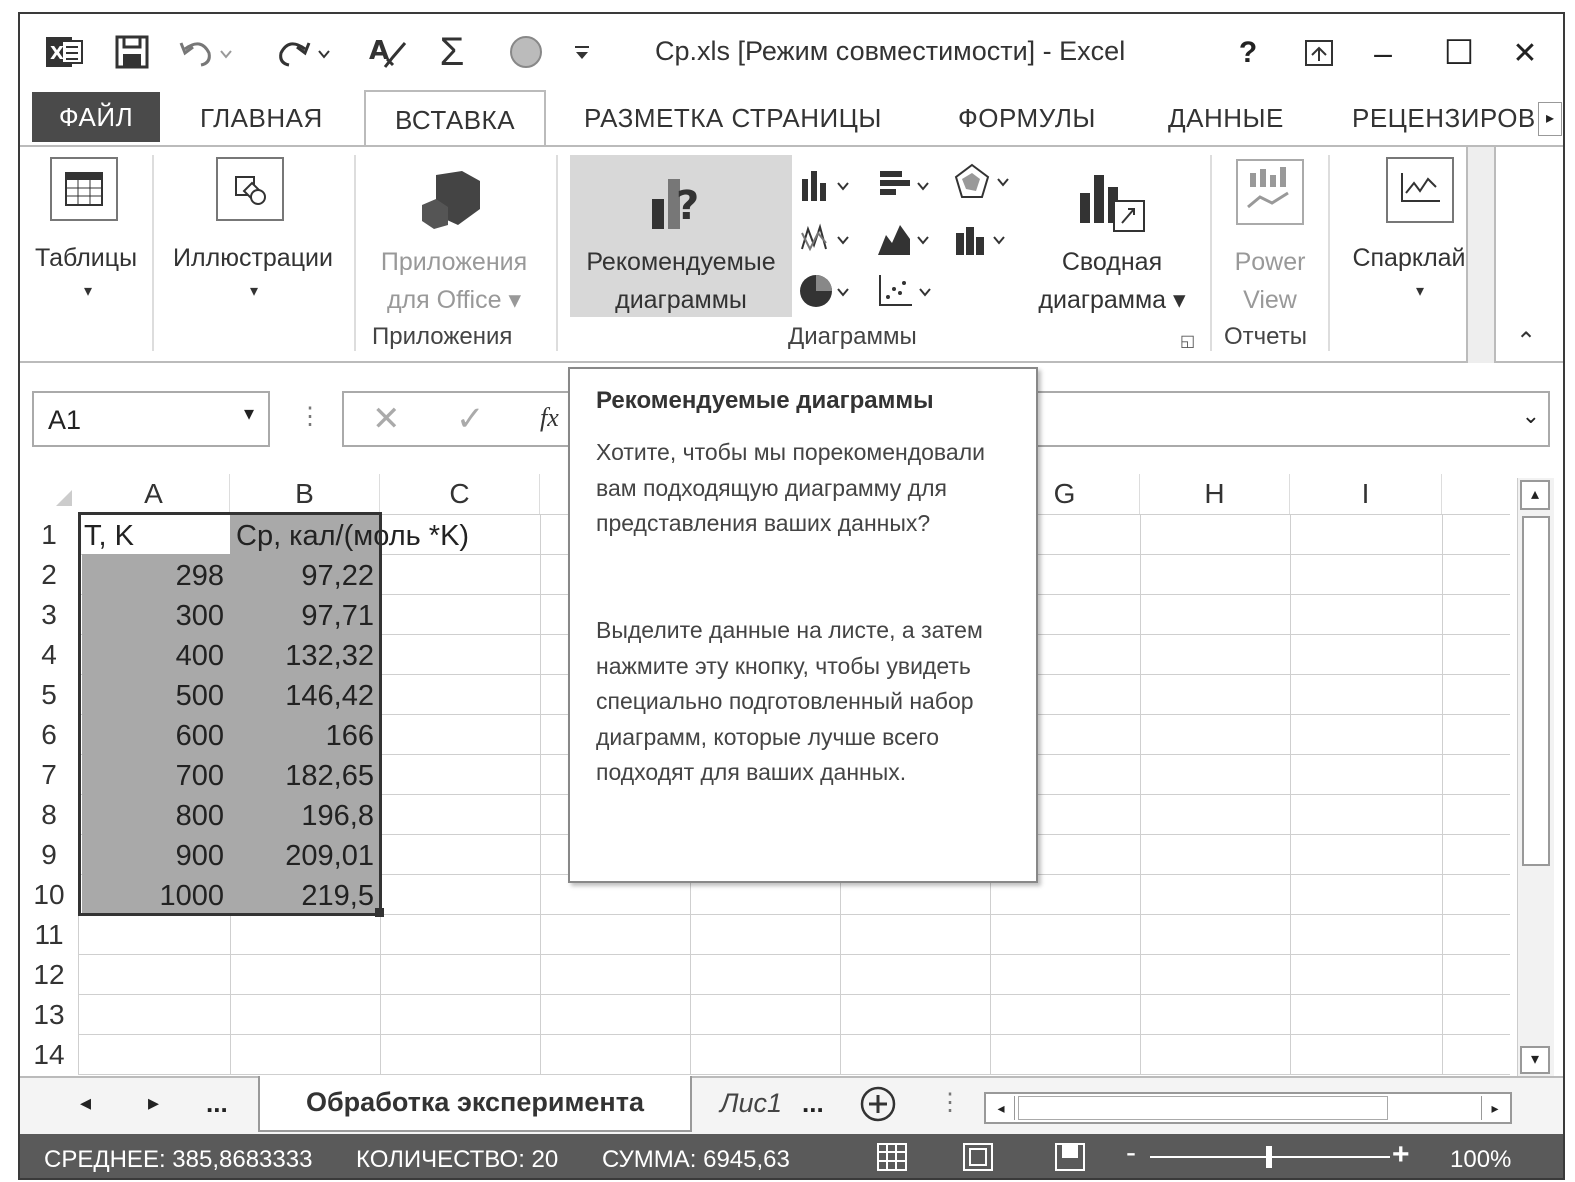 This screenshot has width=1575, height=1182. Describe the element at coordinates (85, 1103) in the screenshot. I see `sheet-scroll-left-icon: ◂` at that location.